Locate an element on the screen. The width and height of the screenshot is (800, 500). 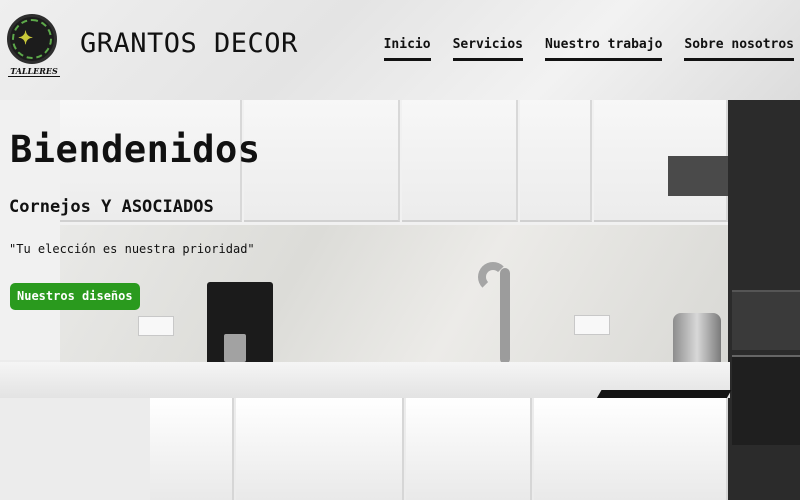
talleres-emblem-icon: ✦ TALLERES is located at coordinates (33, 46).